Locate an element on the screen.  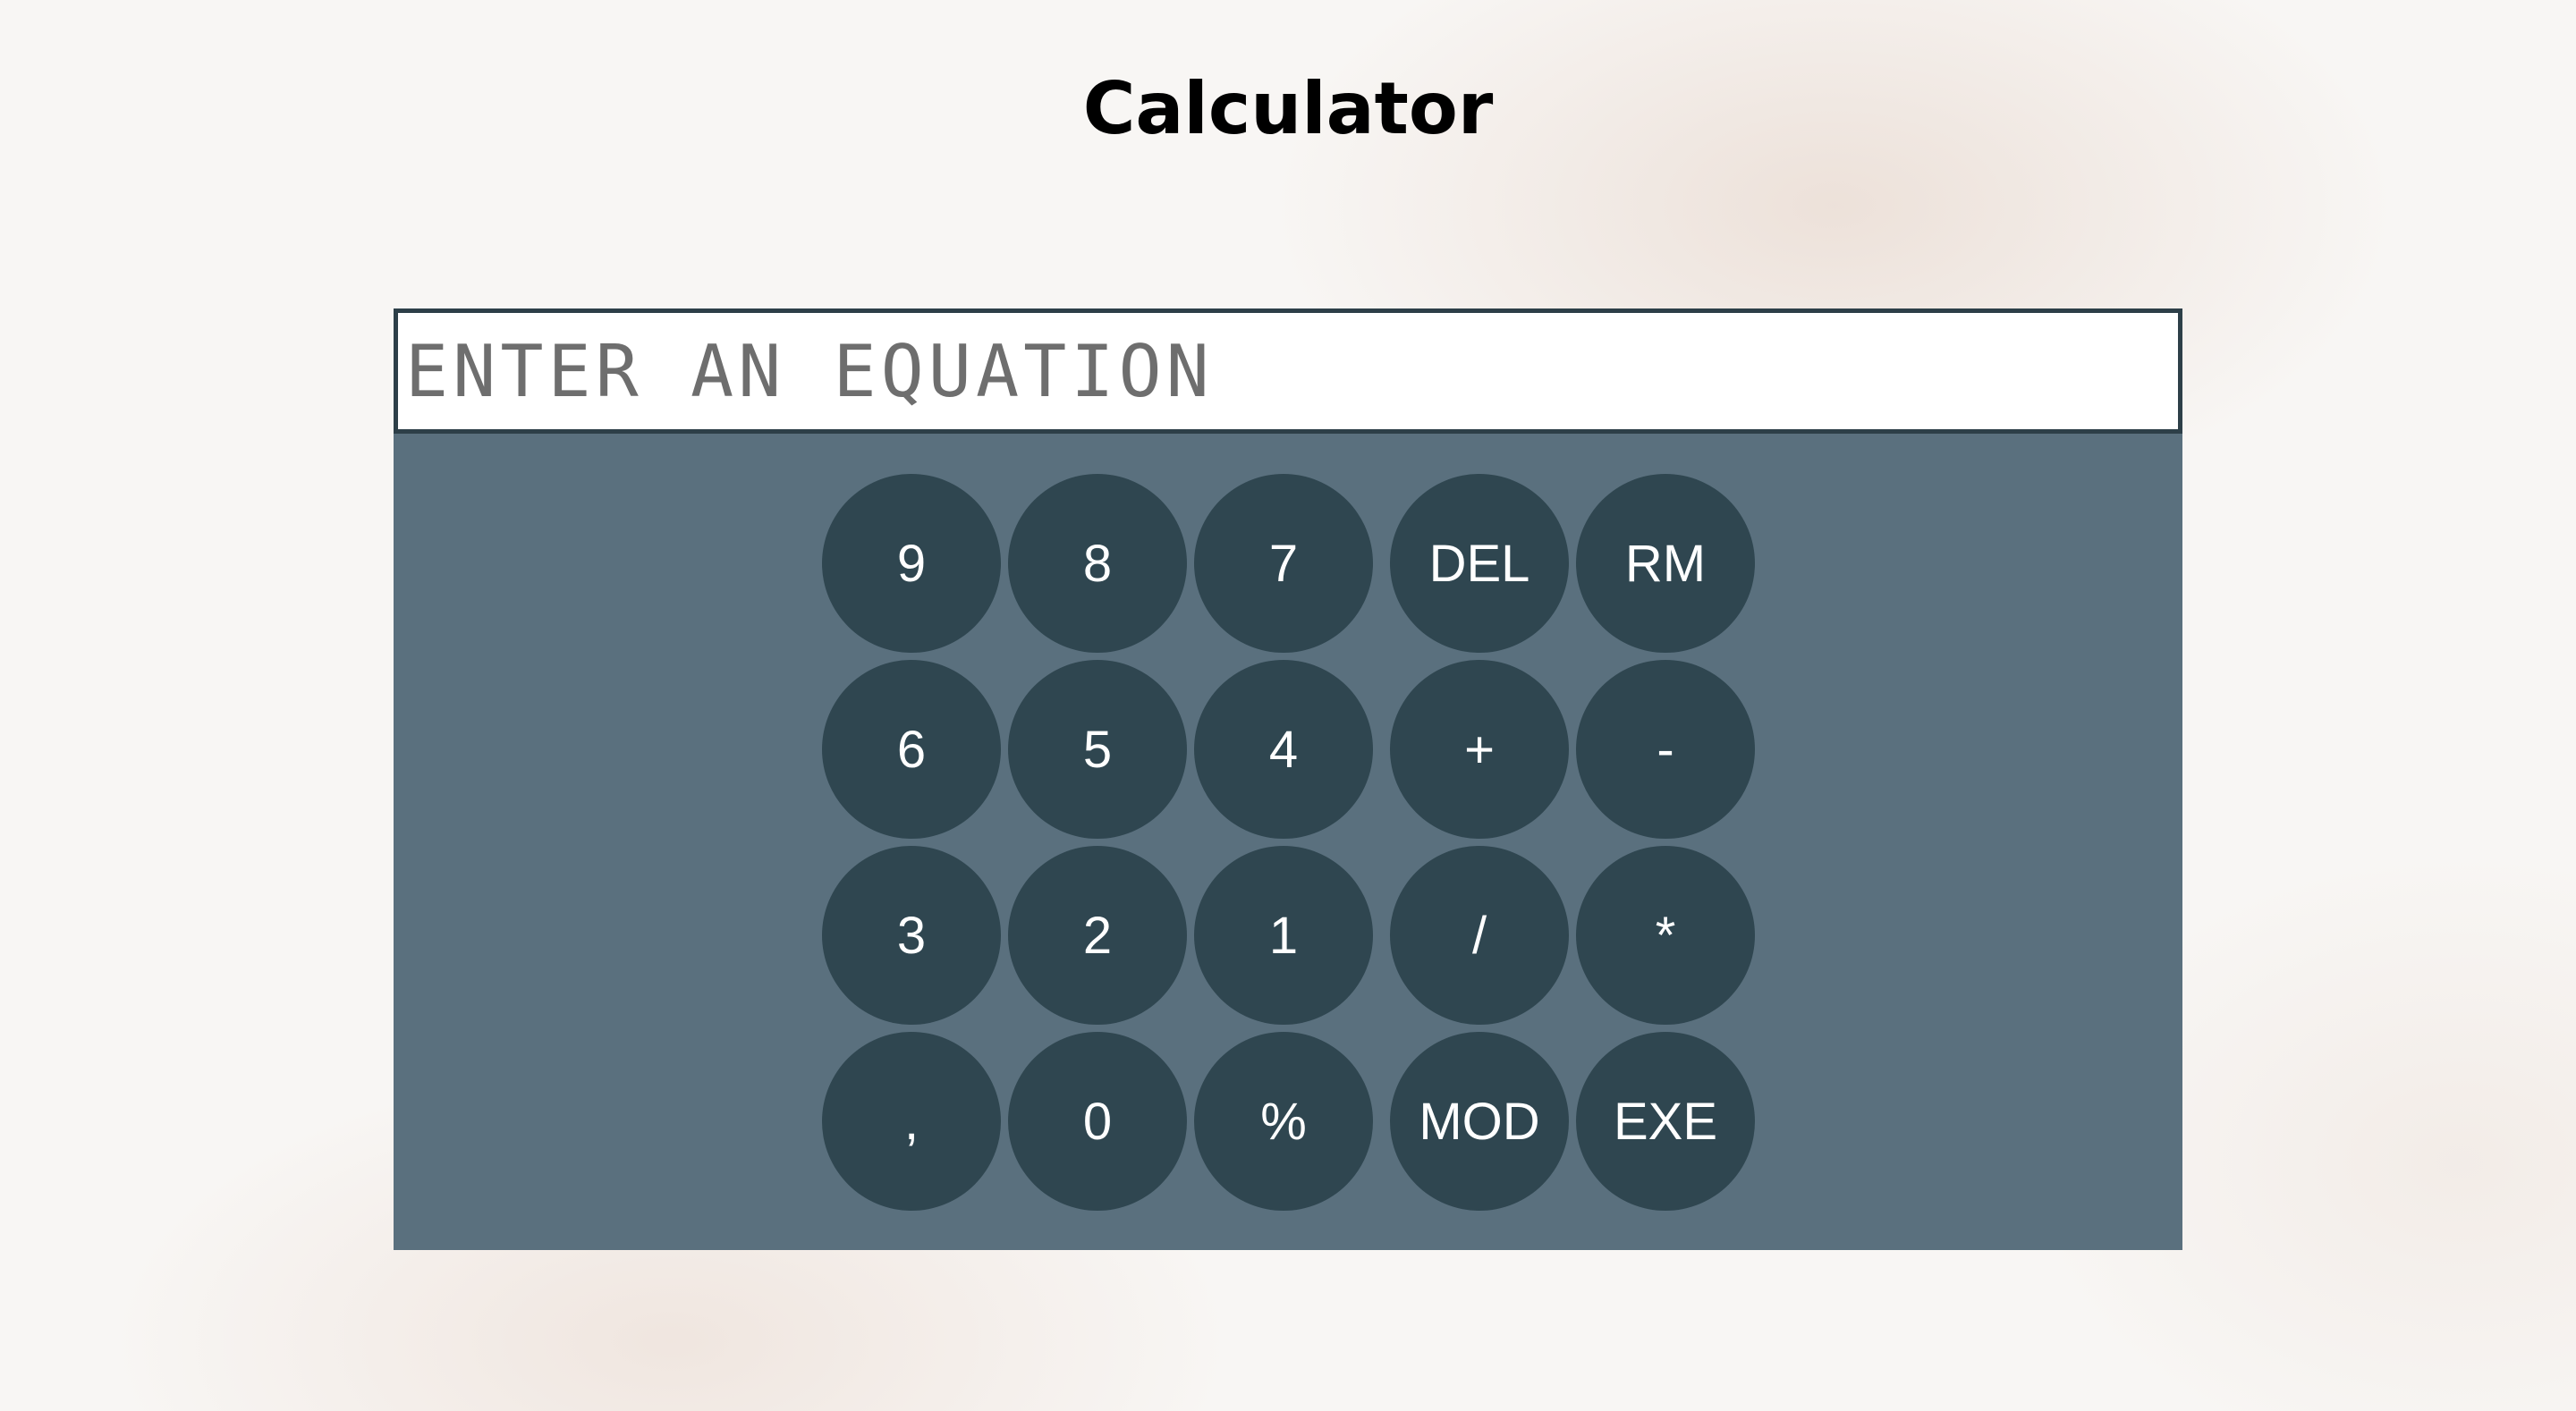
key-8: 8 is located at coordinates (1097, 563).